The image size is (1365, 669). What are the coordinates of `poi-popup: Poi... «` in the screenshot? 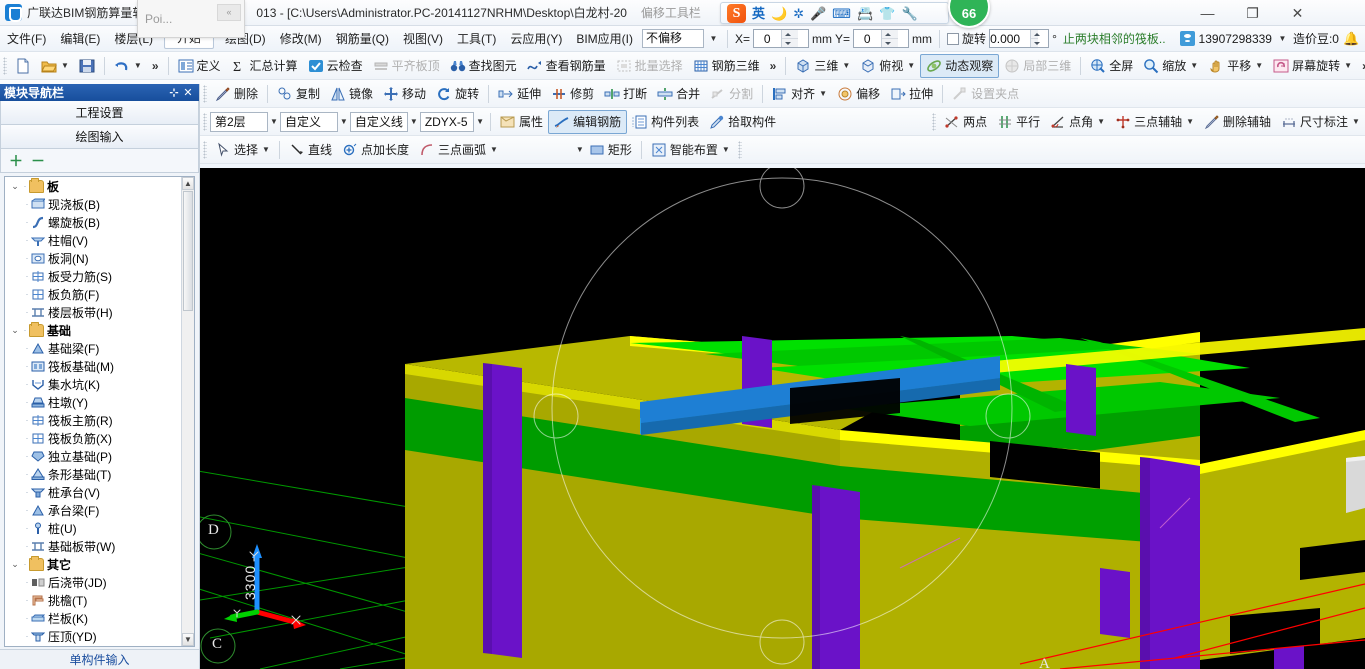 It's located at (191, 19).